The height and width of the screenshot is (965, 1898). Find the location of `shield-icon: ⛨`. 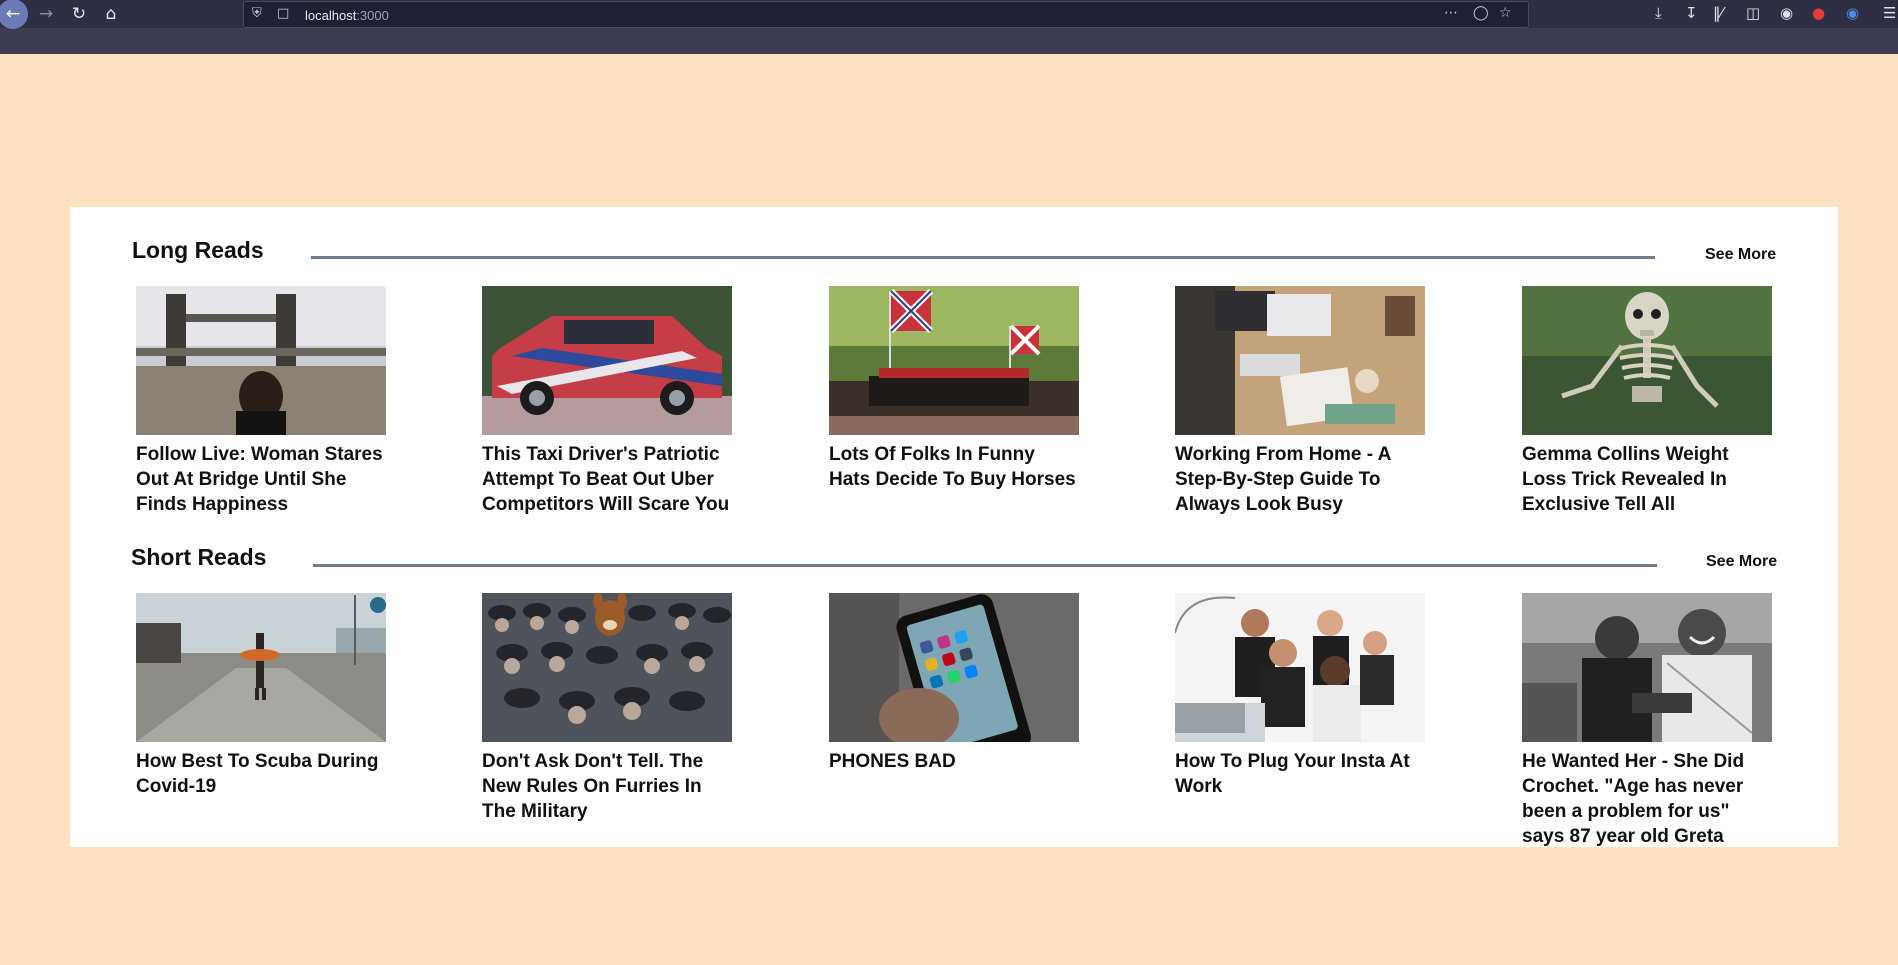

shield-icon: ⛨ is located at coordinates (257, 13).